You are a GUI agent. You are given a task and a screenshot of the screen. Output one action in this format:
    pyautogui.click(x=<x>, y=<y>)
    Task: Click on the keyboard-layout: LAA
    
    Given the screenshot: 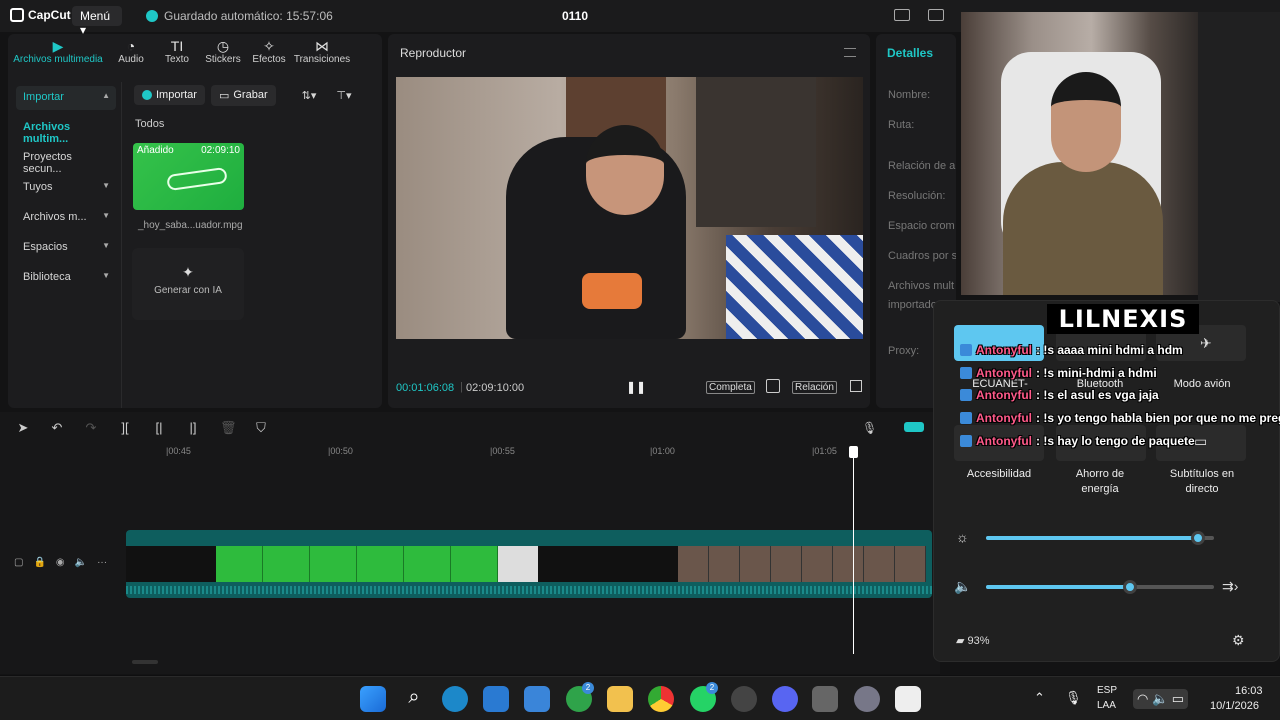 What is the action you would take?
    pyautogui.click(x=1106, y=705)
    